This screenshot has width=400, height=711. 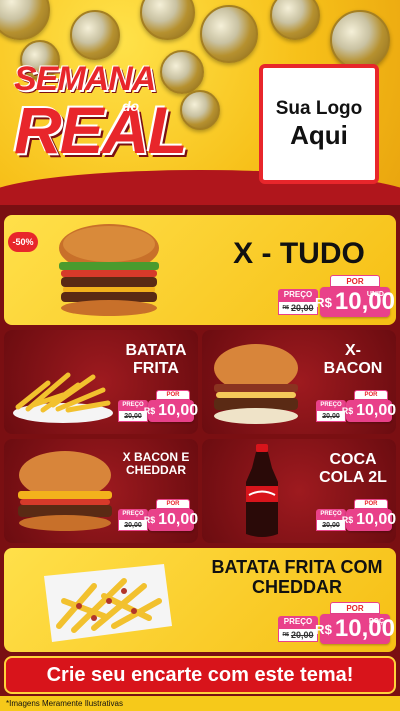 What do you see at coordinates (23, 242) in the screenshot?
I see `discount-badge: -50%` at bounding box center [23, 242].